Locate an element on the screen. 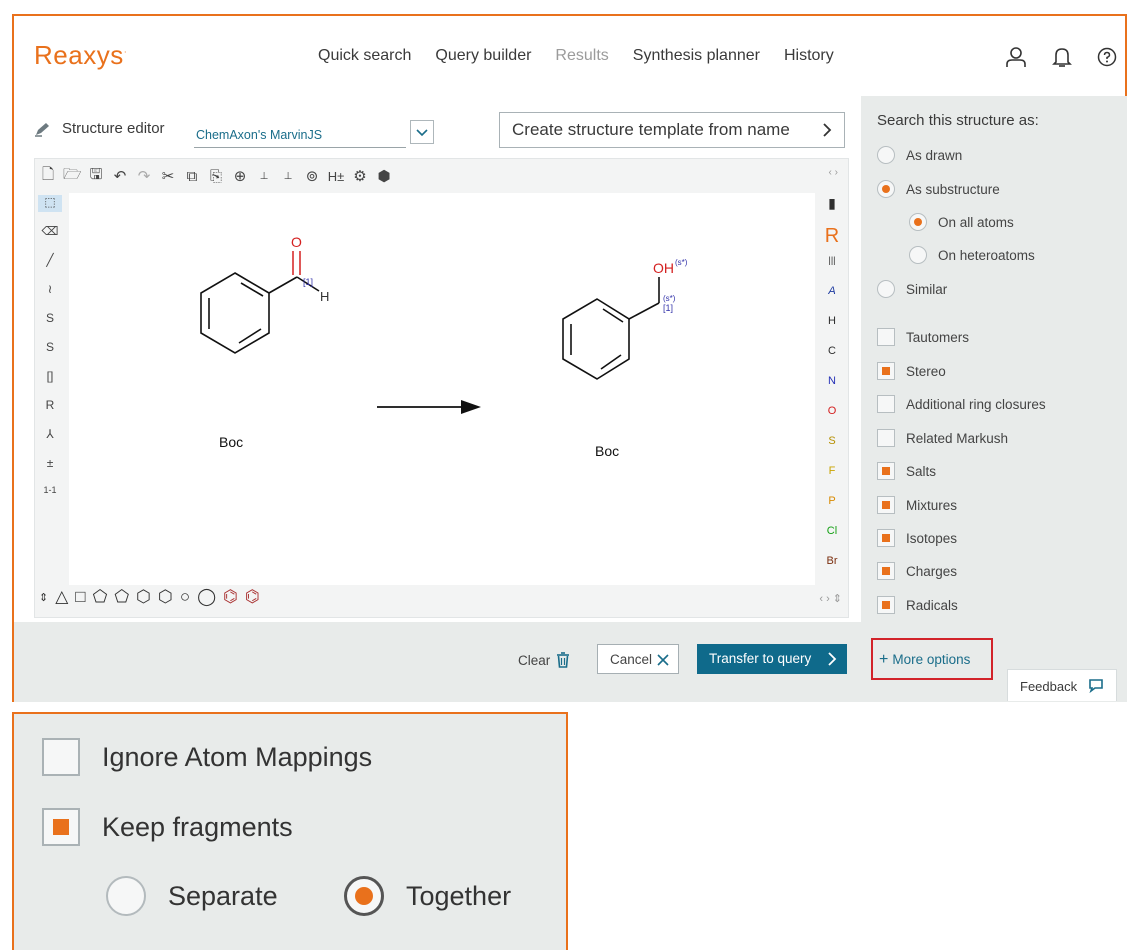 This screenshot has height=950, width=1129. option-charges: Charges is located at coordinates (917, 571).